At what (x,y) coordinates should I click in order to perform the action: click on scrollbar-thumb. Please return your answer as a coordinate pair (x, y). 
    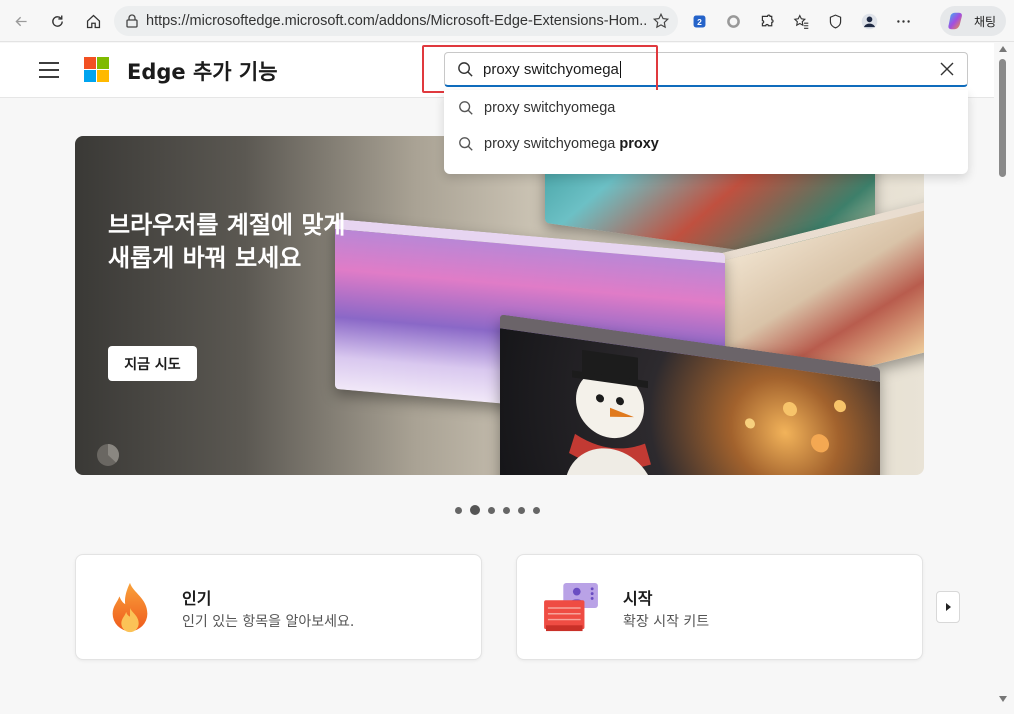
    Looking at the image, I should click on (1002, 118).